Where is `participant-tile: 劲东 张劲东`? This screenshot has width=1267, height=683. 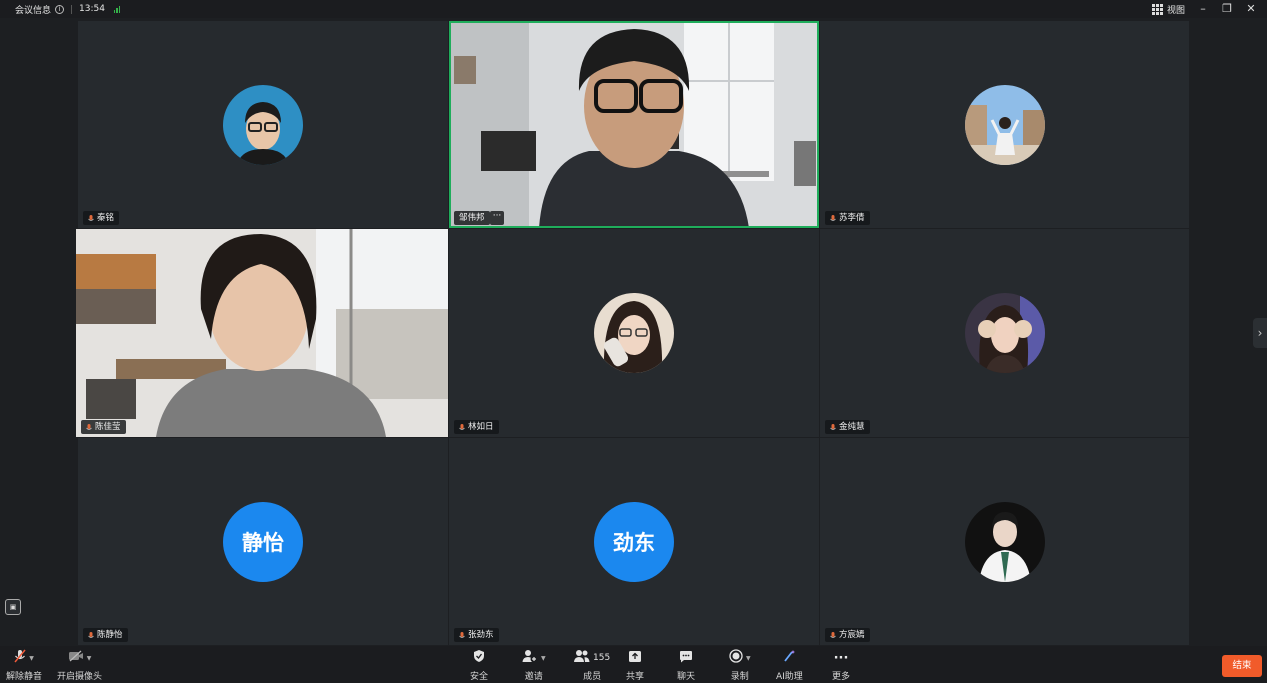 participant-tile: 劲东 张劲东 is located at coordinates (634, 541).